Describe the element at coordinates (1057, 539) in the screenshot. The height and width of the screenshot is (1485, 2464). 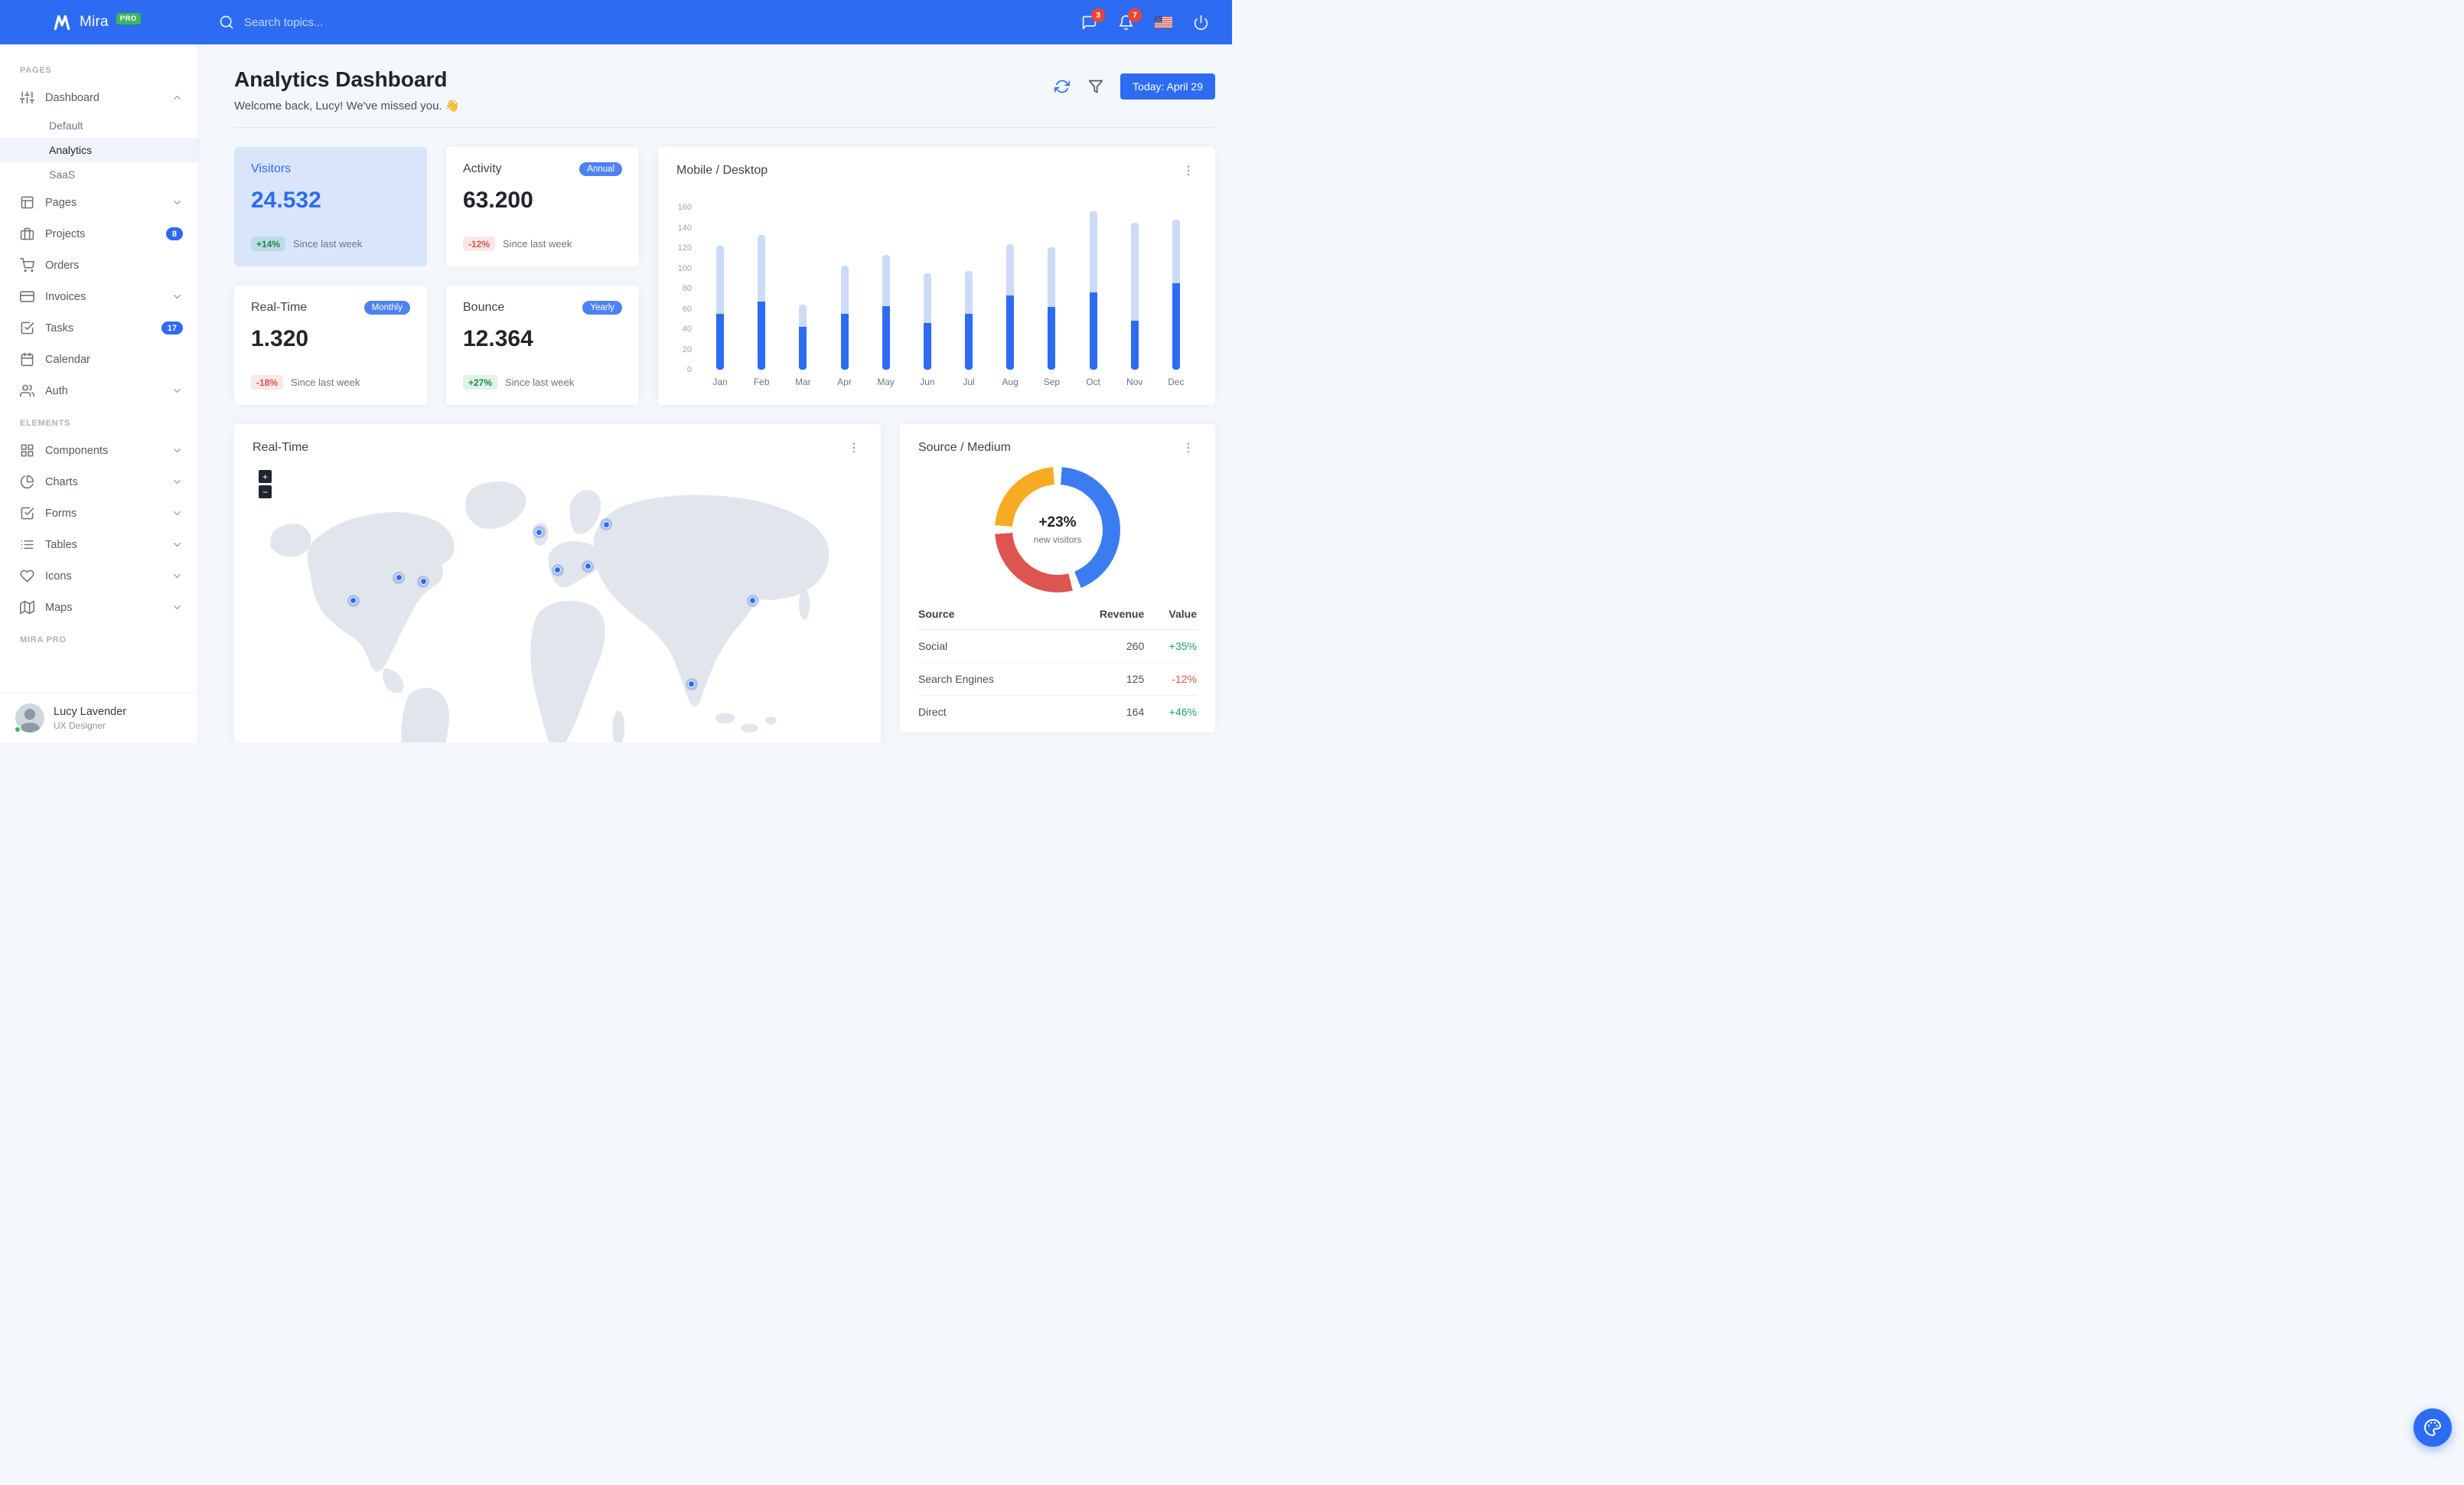
I see `donut-center-label: new visitors` at that location.